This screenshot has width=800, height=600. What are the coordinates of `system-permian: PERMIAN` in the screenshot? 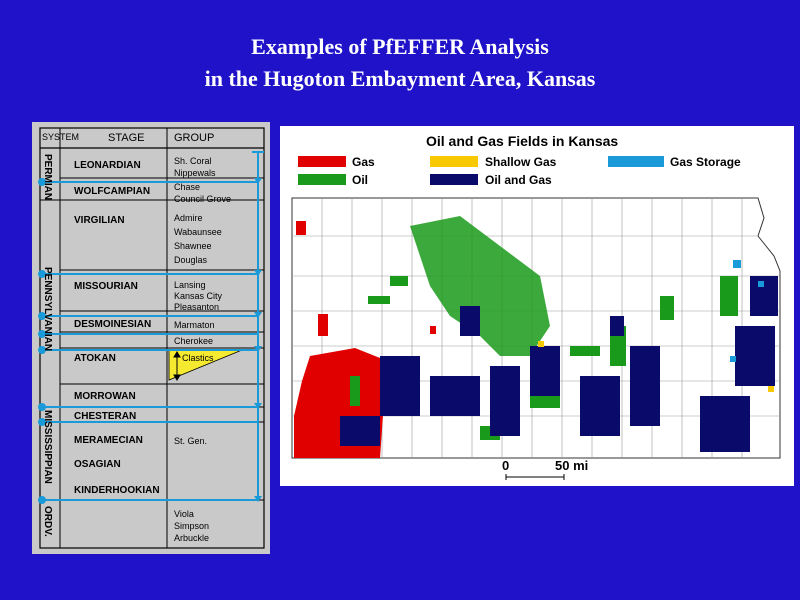 It's located at (47, 177).